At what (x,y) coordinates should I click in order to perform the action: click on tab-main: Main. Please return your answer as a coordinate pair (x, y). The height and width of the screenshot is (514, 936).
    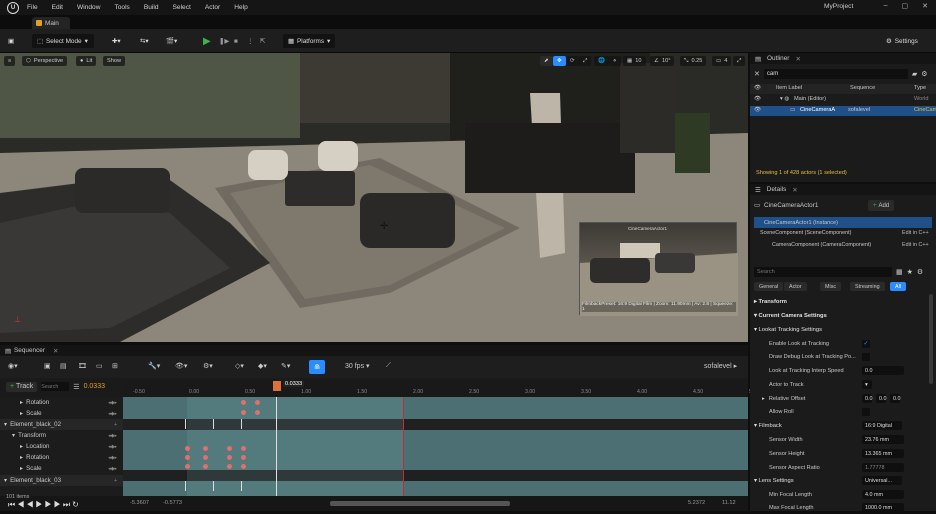
    Looking at the image, I should click on (51, 23).